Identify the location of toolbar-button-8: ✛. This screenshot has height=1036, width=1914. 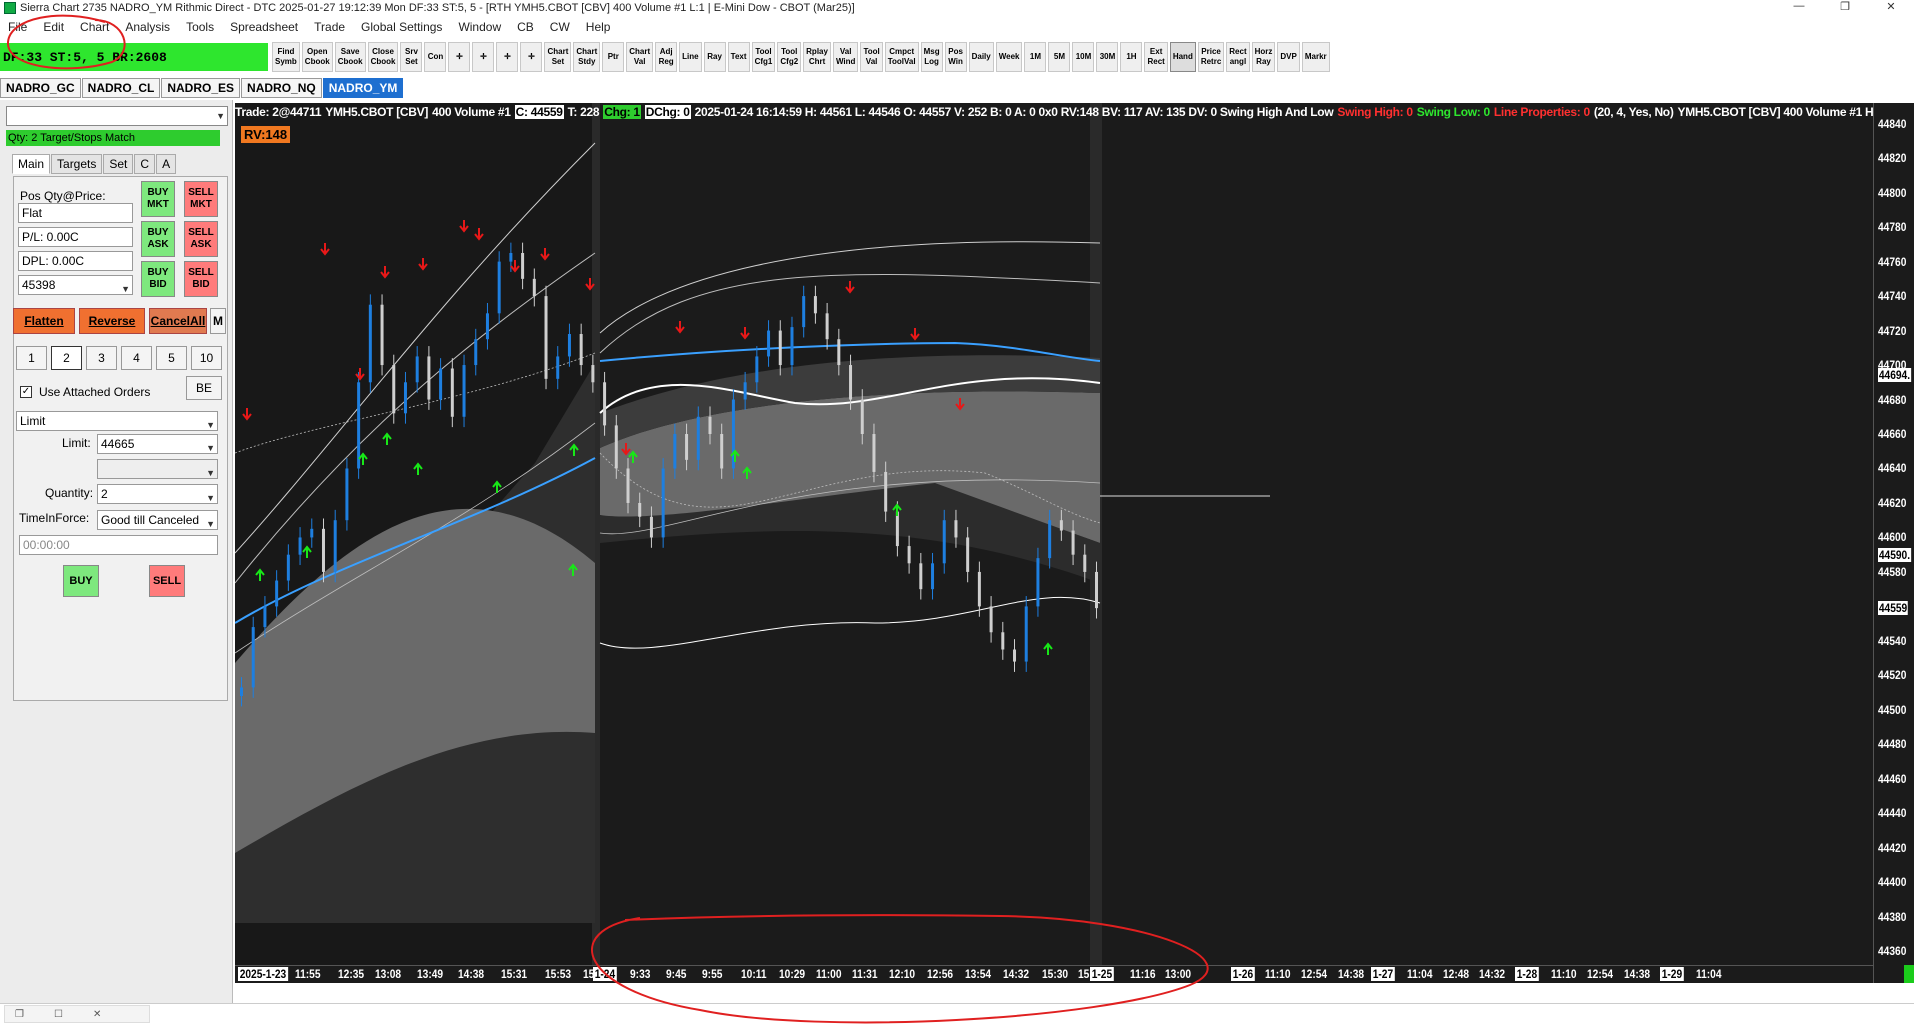
(507, 57).